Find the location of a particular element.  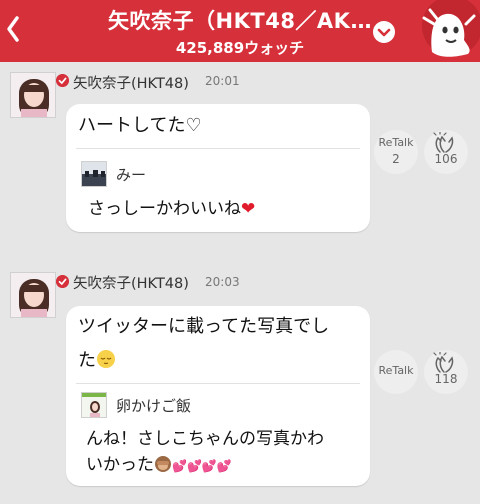

post-time: 20:03 is located at coordinates (222, 282).